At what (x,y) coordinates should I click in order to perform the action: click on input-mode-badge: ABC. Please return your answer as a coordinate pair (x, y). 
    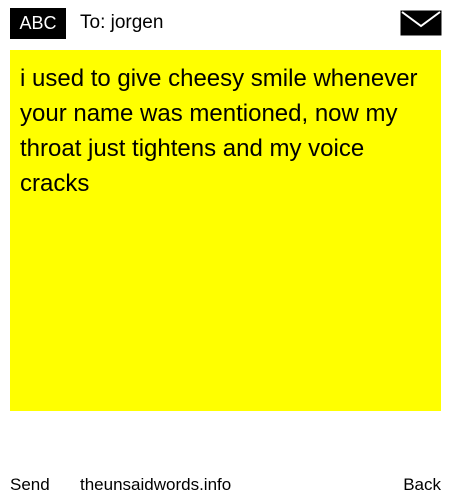
    Looking at the image, I should click on (38, 23).